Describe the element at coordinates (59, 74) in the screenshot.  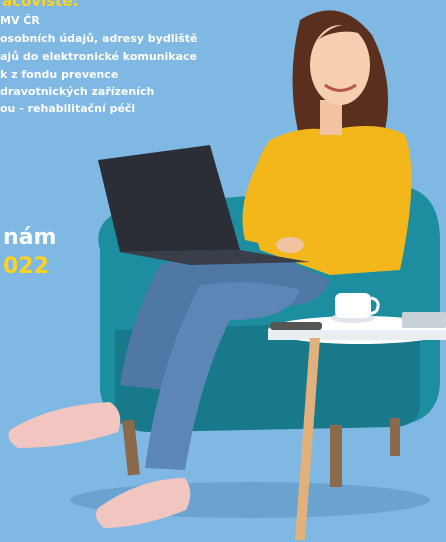
I see `info-line-4: k z fondu prevence` at that location.